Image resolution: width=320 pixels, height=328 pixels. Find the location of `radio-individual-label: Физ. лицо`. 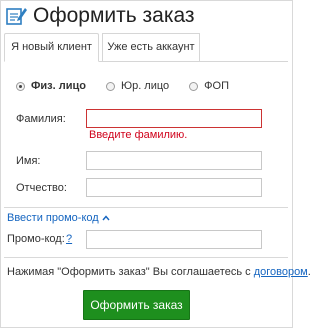

radio-individual-label: Физ. лицо is located at coordinates (58, 86).